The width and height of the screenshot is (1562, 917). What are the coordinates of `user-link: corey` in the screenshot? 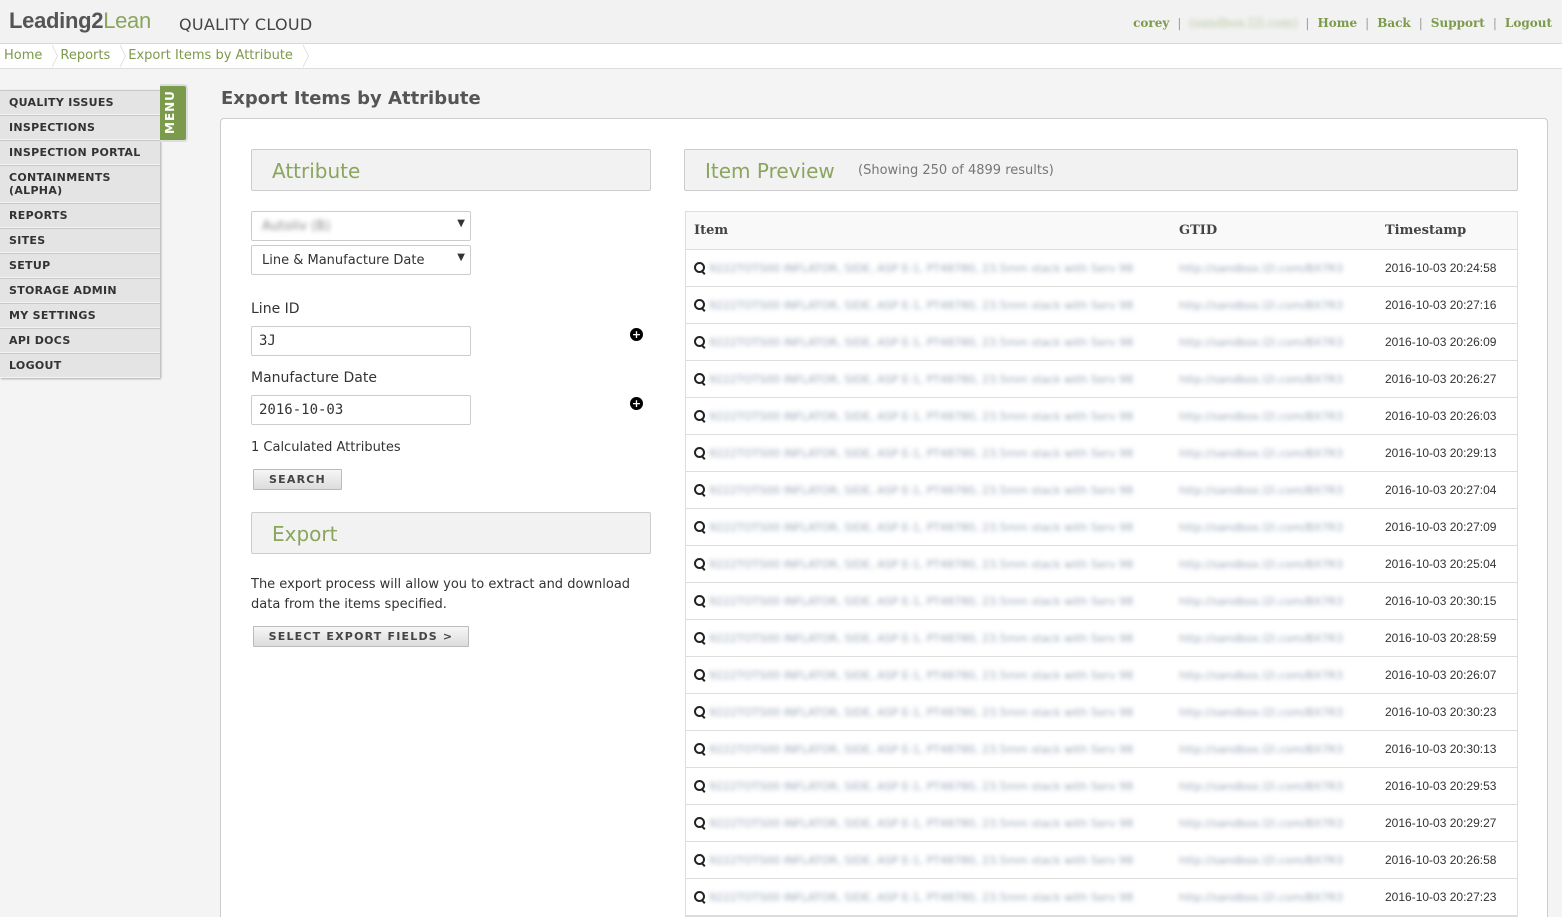 It's located at (1151, 23).